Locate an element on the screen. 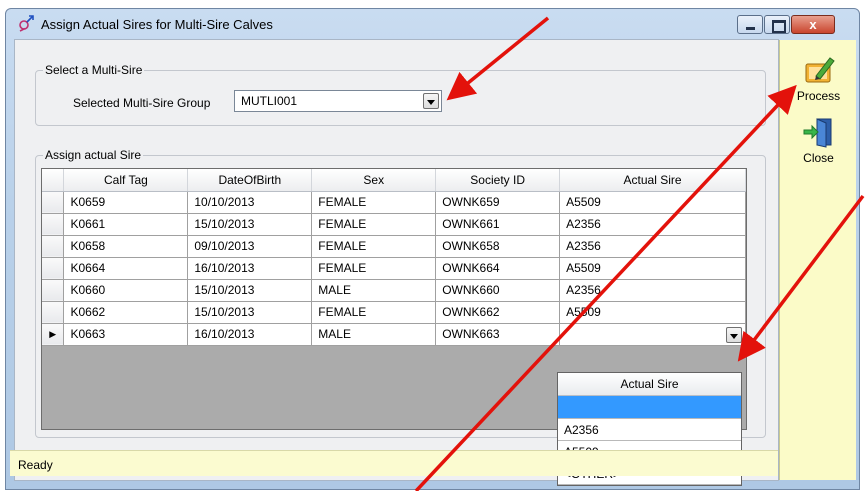 The height and width of the screenshot is (491, 865). cell-calf-tag: K0663 is located at coordinates (126, 334).